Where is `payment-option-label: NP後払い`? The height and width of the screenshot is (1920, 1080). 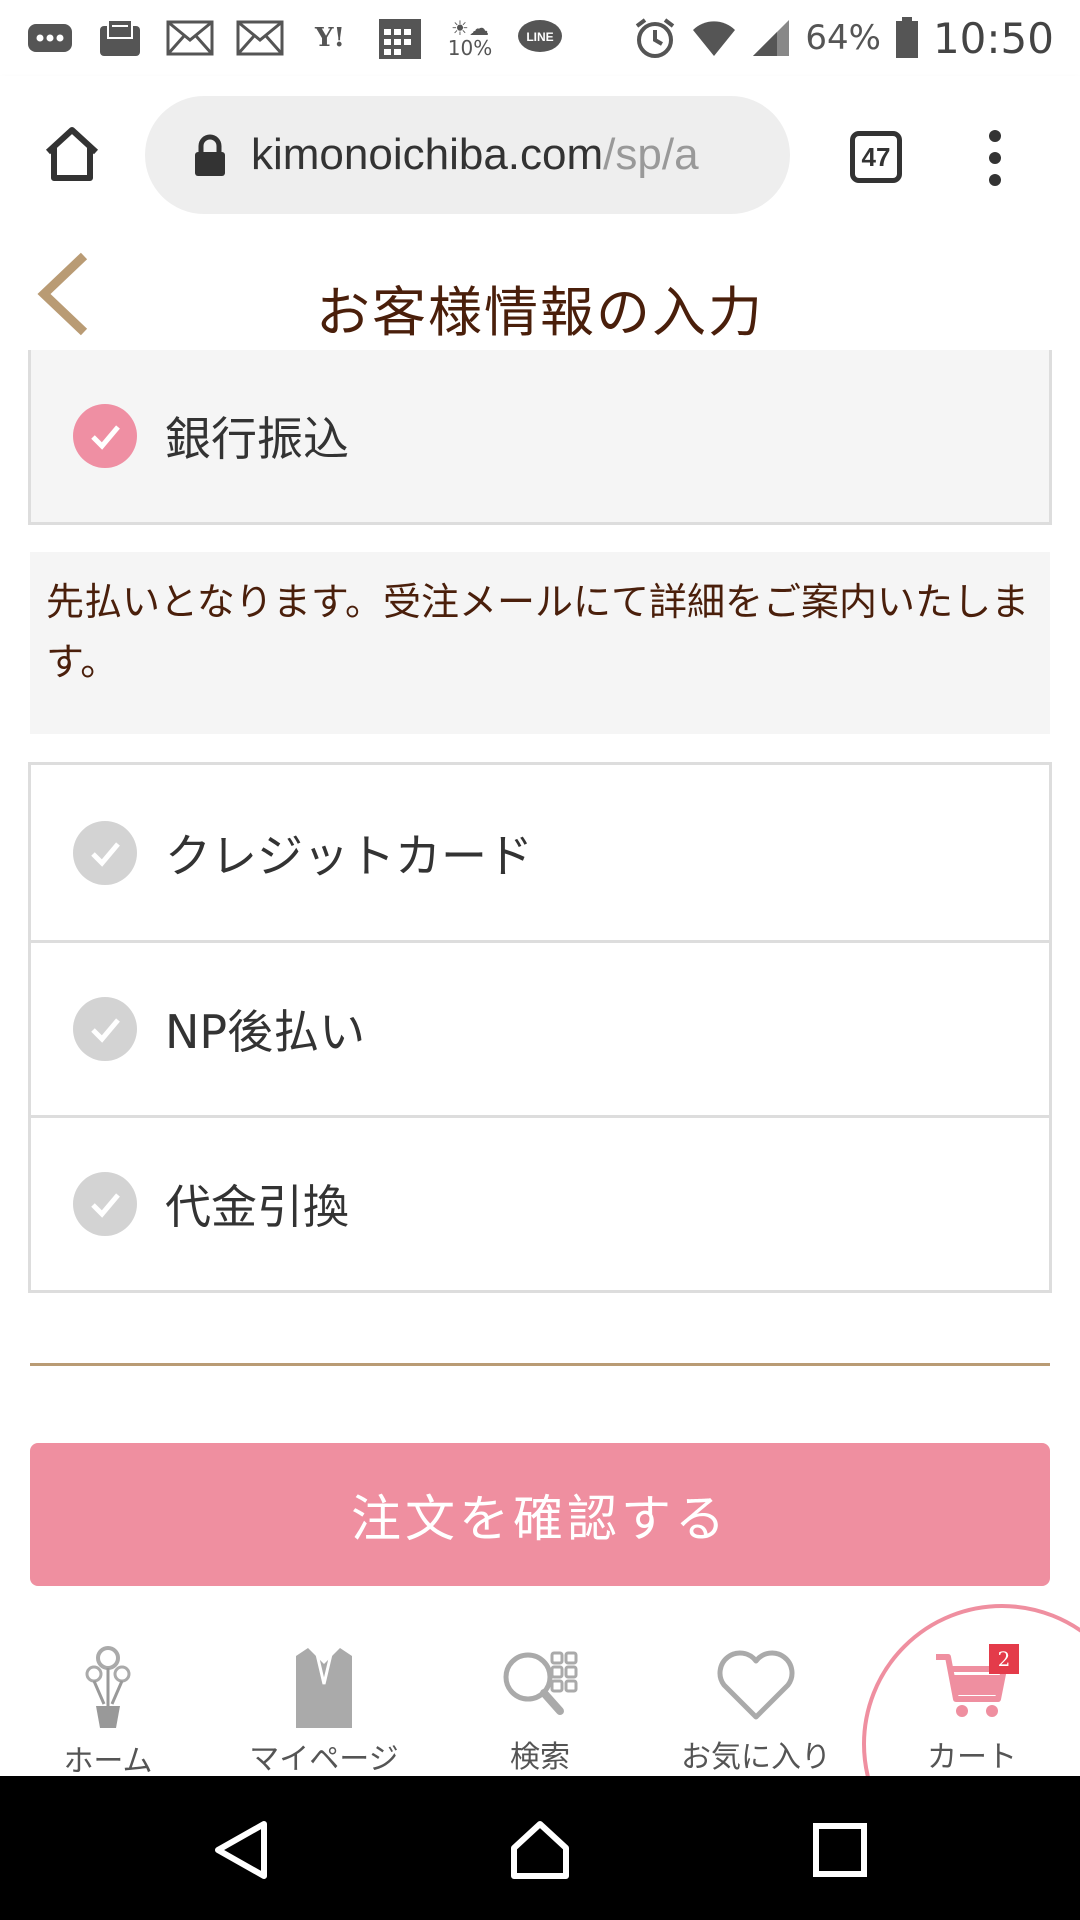
payment-option-label: NP後払い is located at coordinates (265, 1032).